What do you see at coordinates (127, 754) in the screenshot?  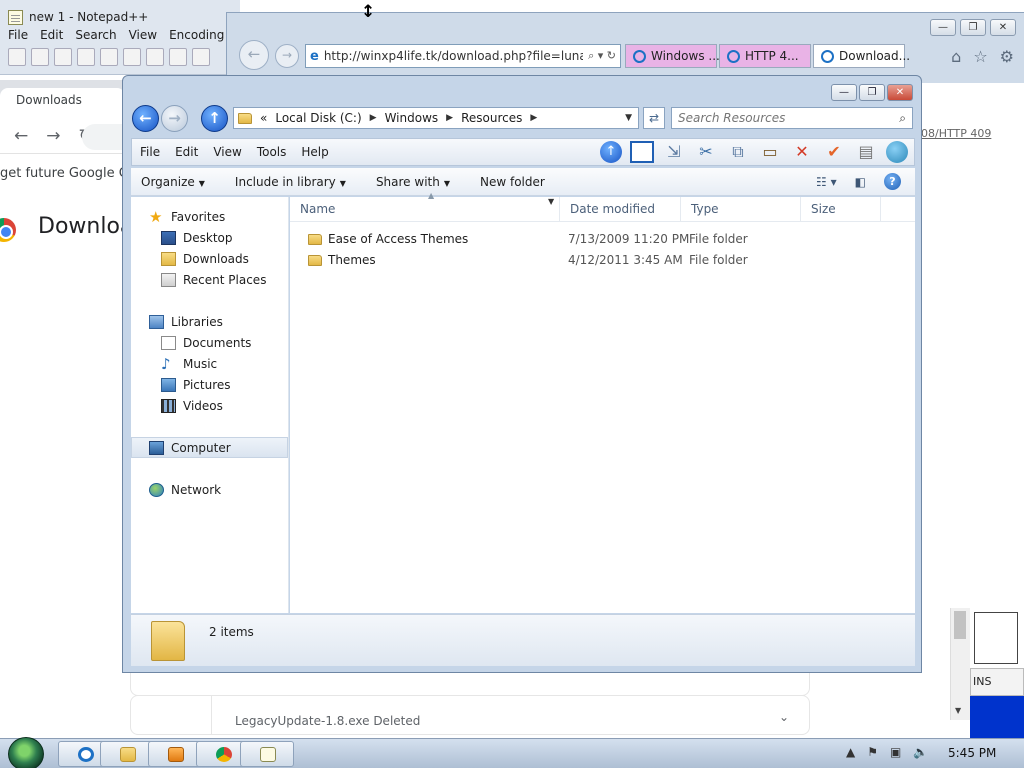 I see `taskbar-explorer-button` at bounding box center [127, 754].